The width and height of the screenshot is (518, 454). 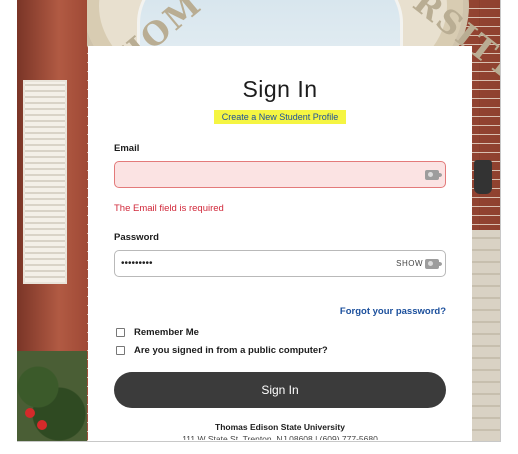 What do you see at coordinates (52, 396) in the screenshot?
I see `shrubbery` at bounding box center [52, 396].